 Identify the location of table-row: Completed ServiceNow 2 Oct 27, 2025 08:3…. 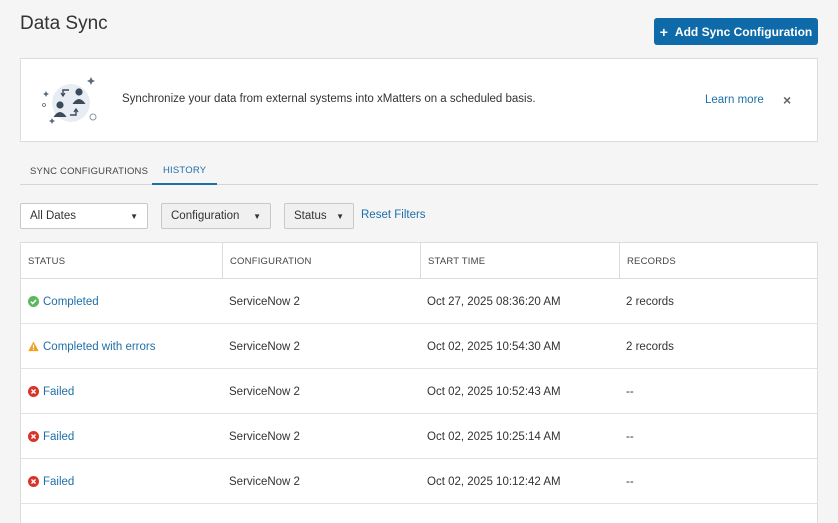
(419, 301).